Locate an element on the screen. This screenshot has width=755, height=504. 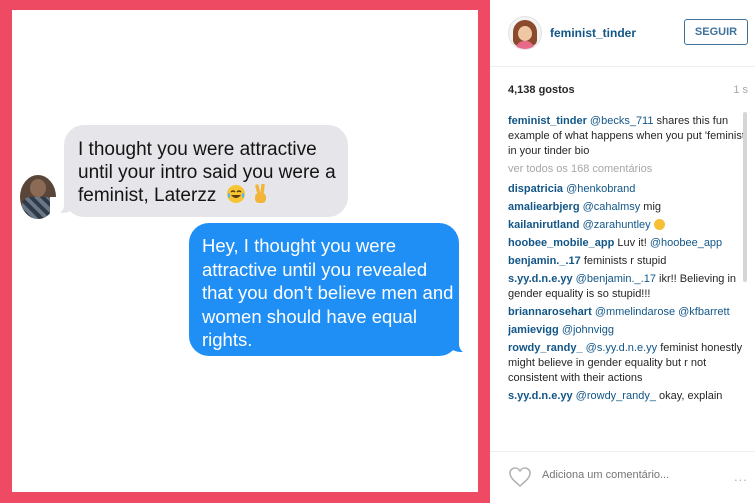
comment-mention: @rowdy_randy_ is located at coordinates (616, 396).